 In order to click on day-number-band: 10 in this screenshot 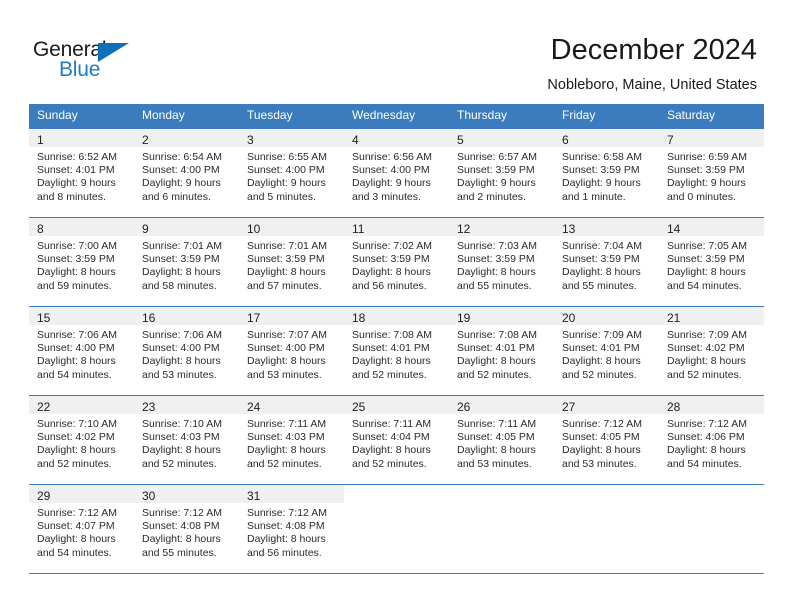, I will do `click(291, 227)`.